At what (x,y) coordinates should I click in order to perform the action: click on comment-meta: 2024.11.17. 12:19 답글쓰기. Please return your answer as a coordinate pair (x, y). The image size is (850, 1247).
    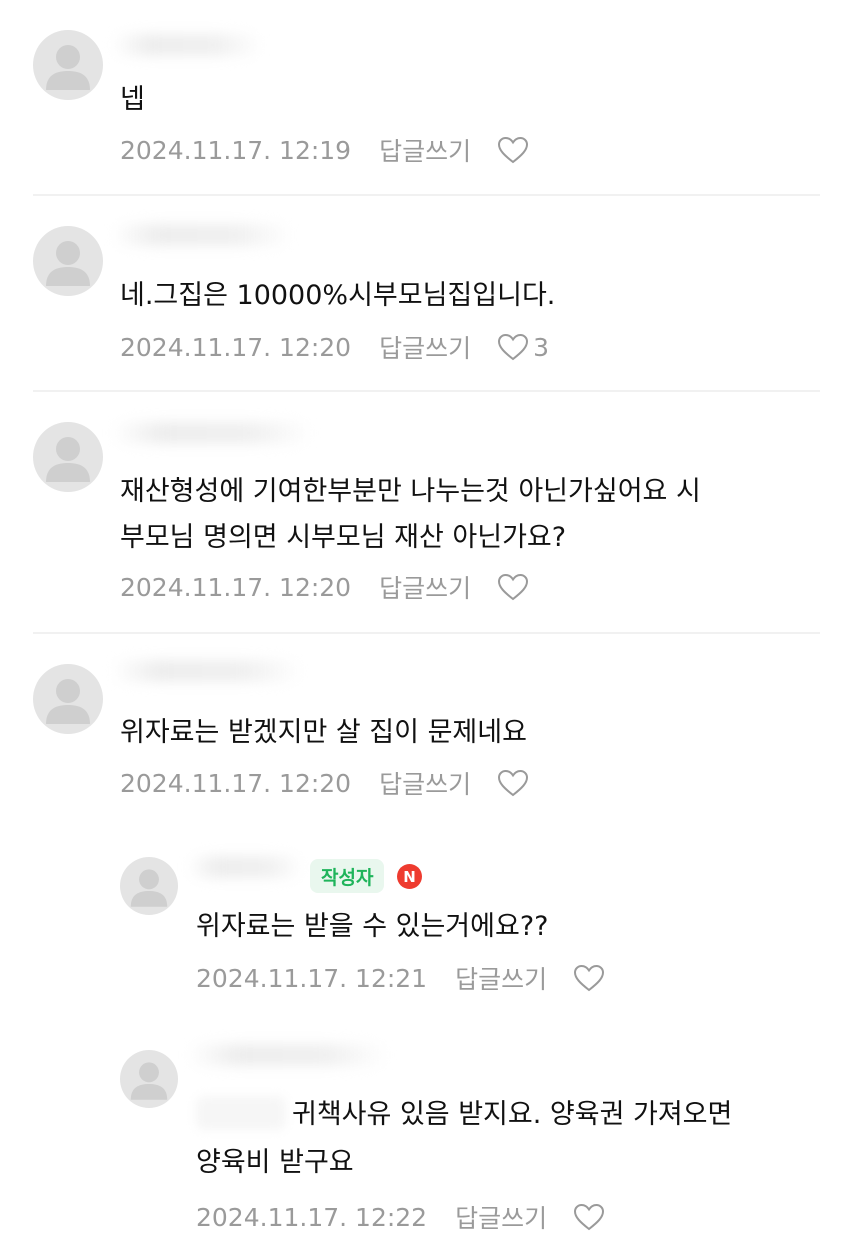
    Looking at the image, I should click on (324, 150).